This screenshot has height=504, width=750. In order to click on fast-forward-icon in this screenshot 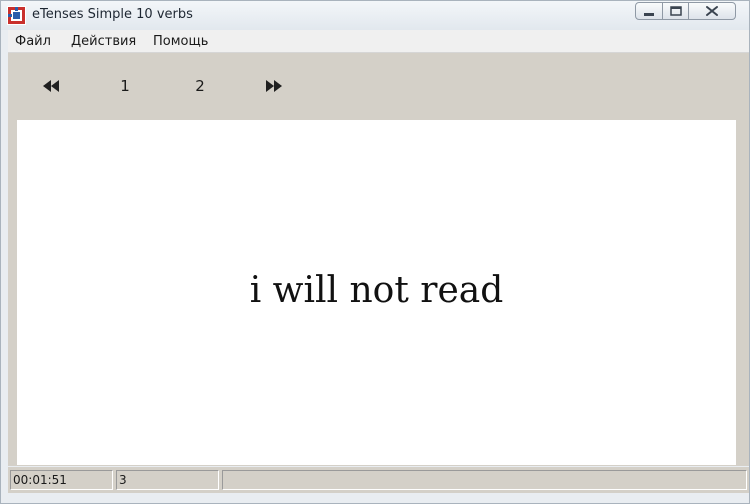, I will do `click(274, 86)`.